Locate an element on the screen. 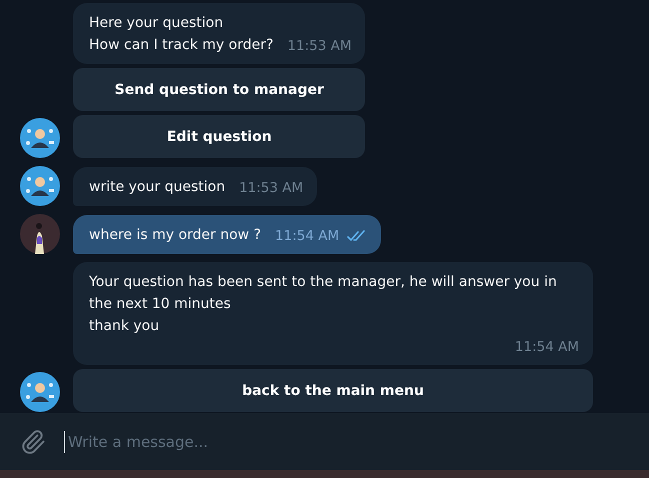 The height and width of the screenshot is (478, 649). keyboard-button: back to the main menu is located at coordinates (333, 390).